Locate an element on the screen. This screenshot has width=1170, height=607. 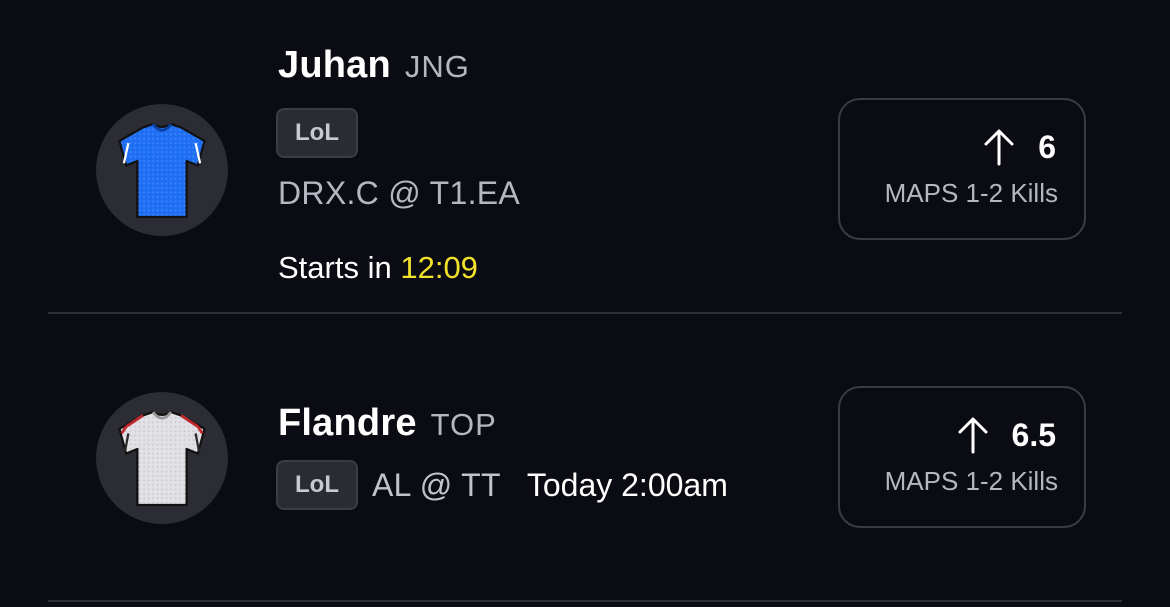
projection-stat-button: 6 MAPS 1-2 Kills is located at coordinates (962, 169).